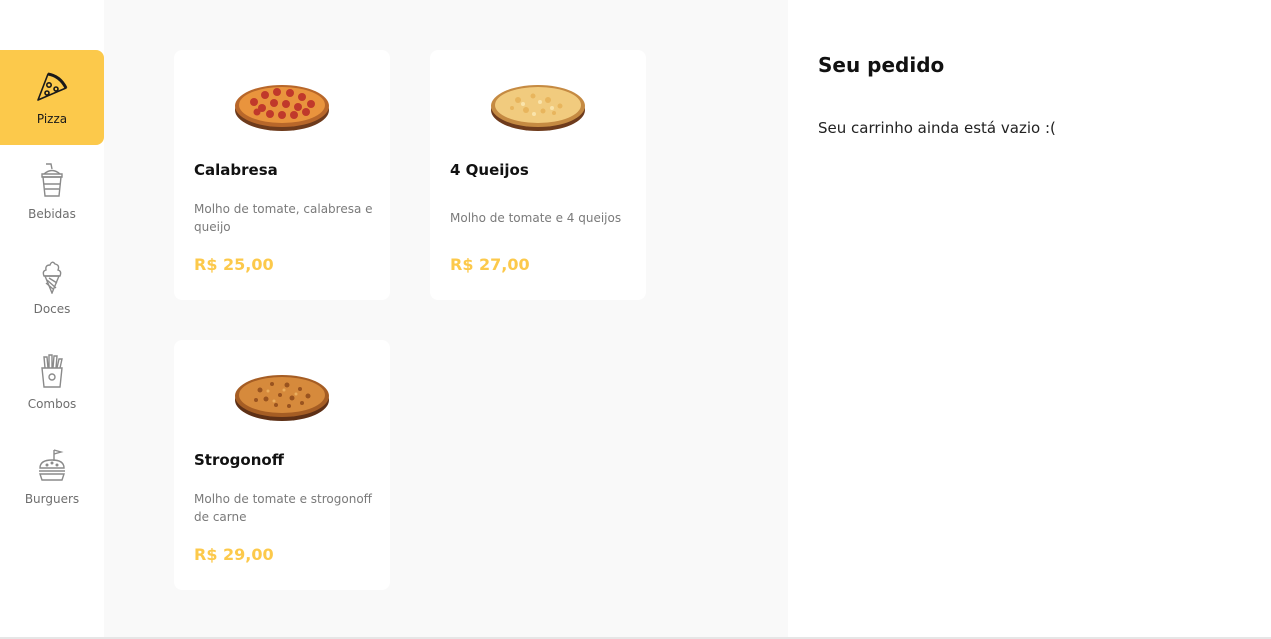  Describe the element at coordinates (52, 214) in the screenshot. I see `sidebar-item-label: Bebidas` at that location.